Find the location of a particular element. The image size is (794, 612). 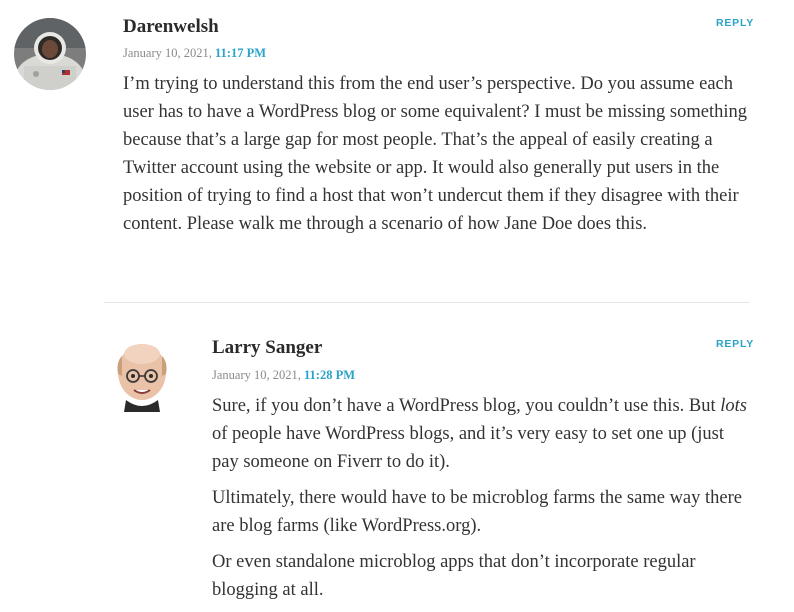

comment-meta: January 10, 2021, 11:28 PM is located at coordinates (283, 375).